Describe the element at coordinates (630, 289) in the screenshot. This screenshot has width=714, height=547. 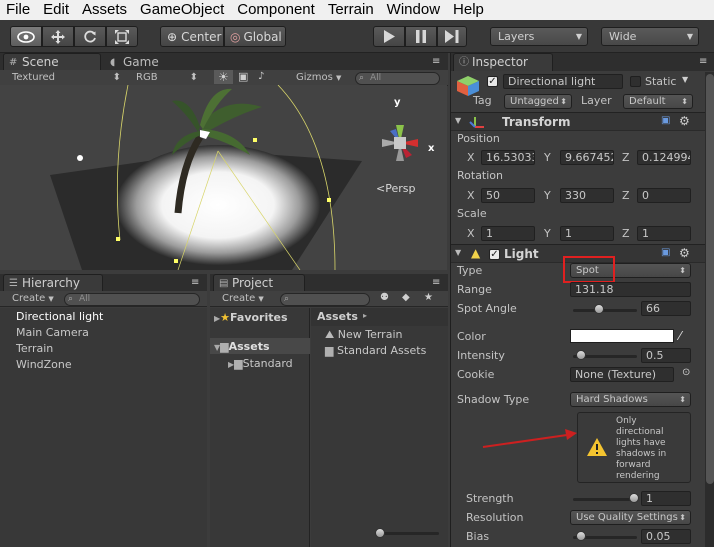
I see `range-field: 131.18` at that location.